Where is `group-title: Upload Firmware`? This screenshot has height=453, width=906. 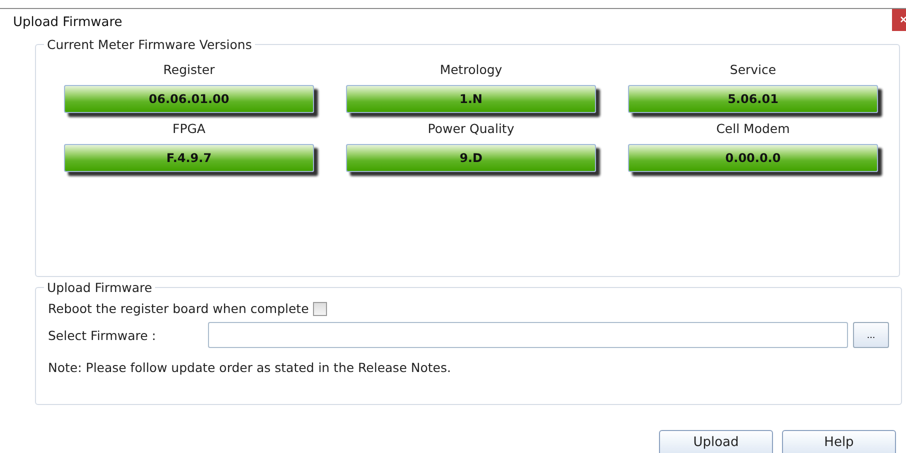 group-title: Upload Firmware is located at coordinates (100, 287).